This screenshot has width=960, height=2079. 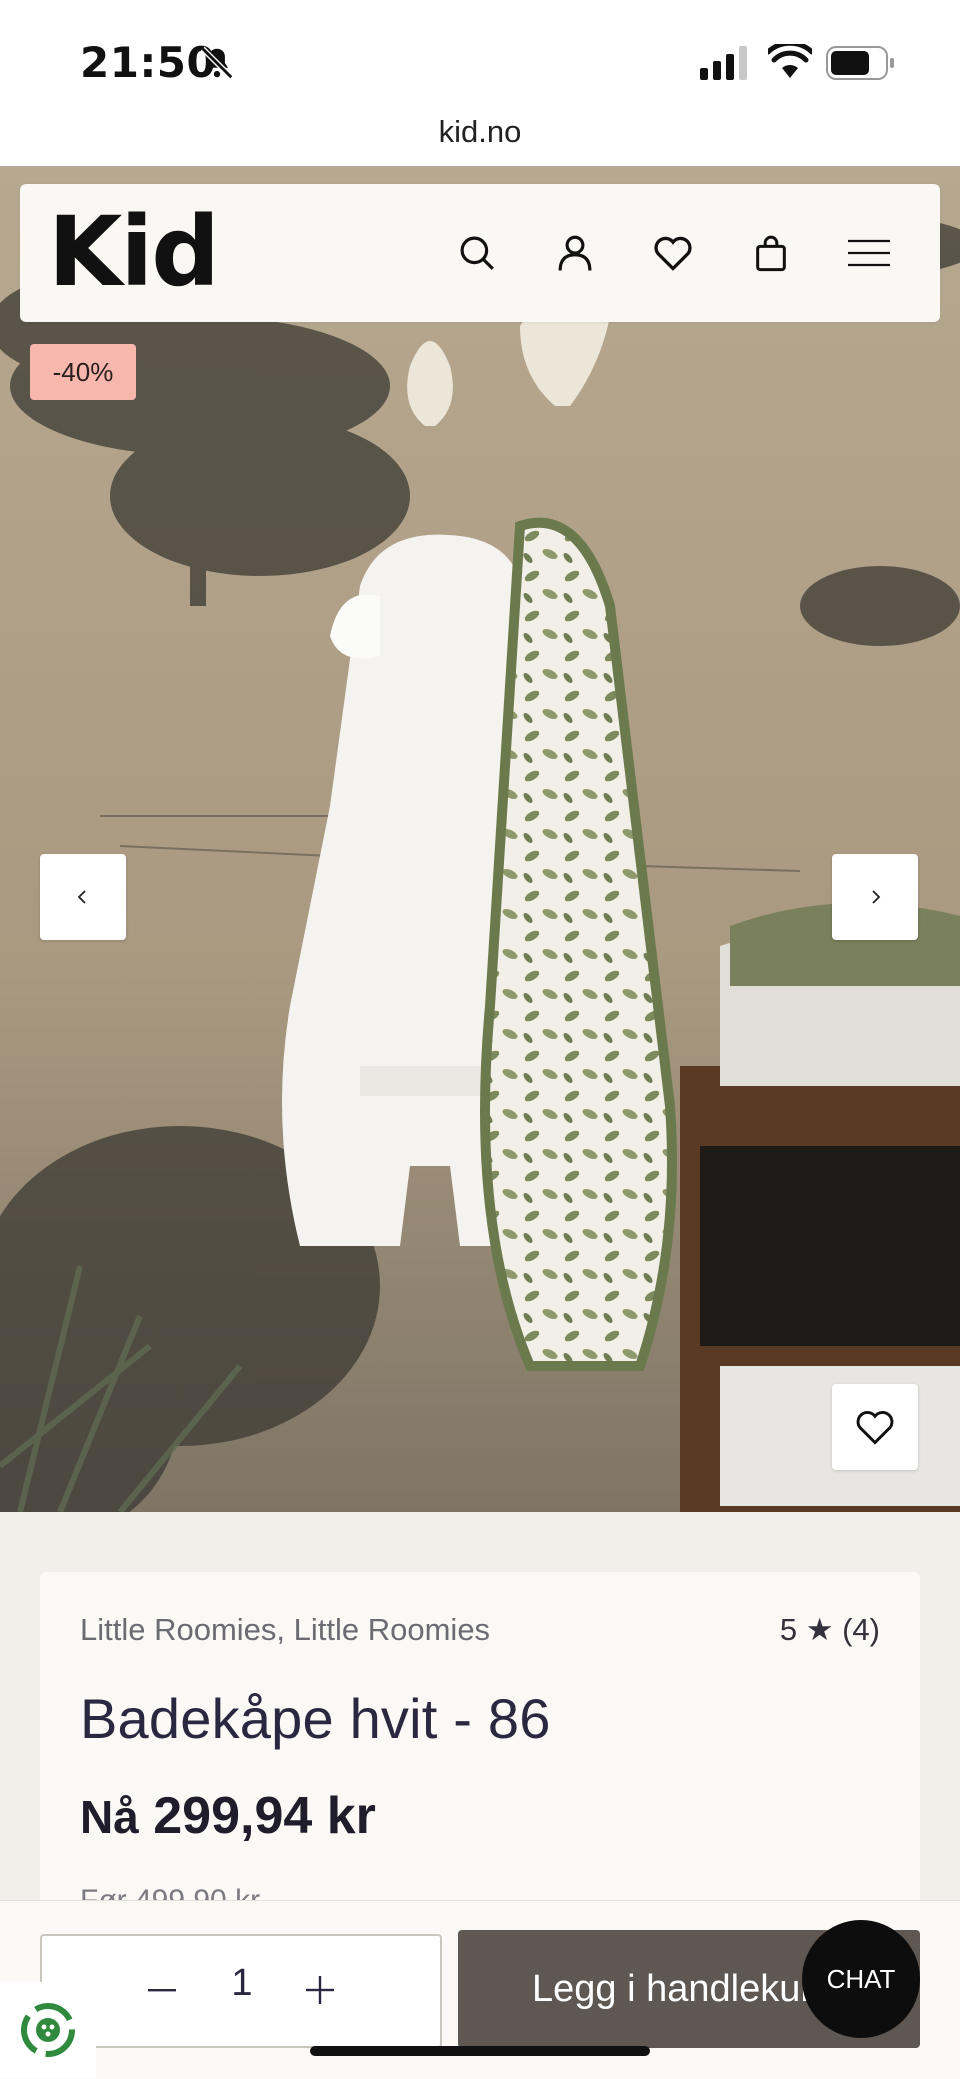 I want to click on site-logo: Kid, so click(x=134, y=252).